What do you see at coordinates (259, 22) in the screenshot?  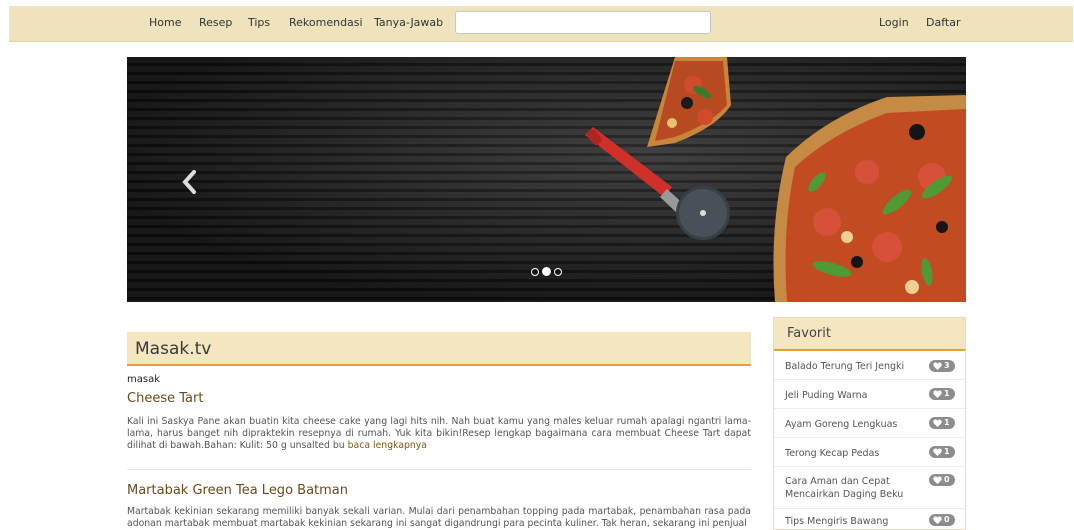 I see `nav-tips: Tips` at bounding box center [259, 22].